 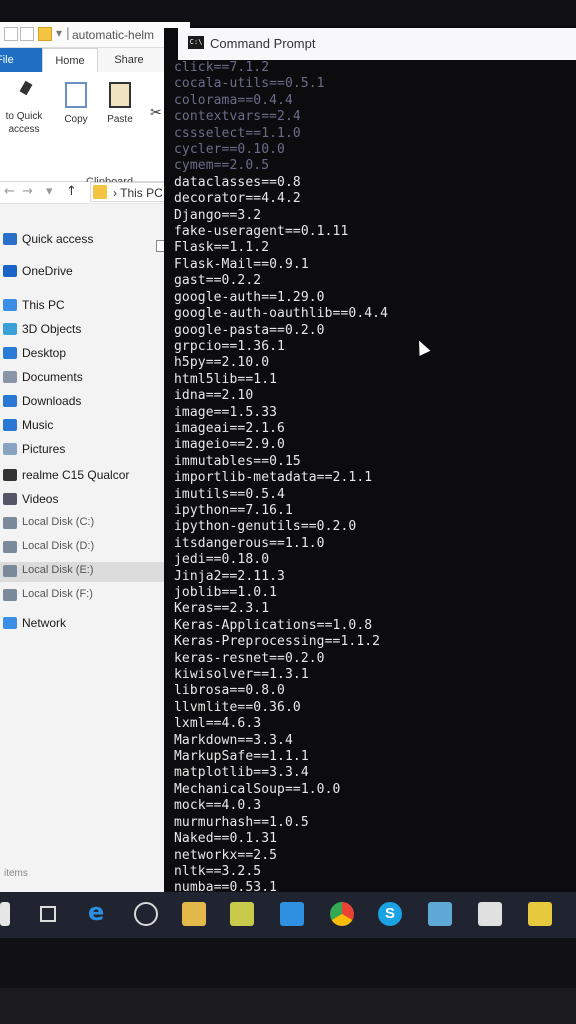 I want to click on console-line: networkx==2.5, so click(x=226, y=855).